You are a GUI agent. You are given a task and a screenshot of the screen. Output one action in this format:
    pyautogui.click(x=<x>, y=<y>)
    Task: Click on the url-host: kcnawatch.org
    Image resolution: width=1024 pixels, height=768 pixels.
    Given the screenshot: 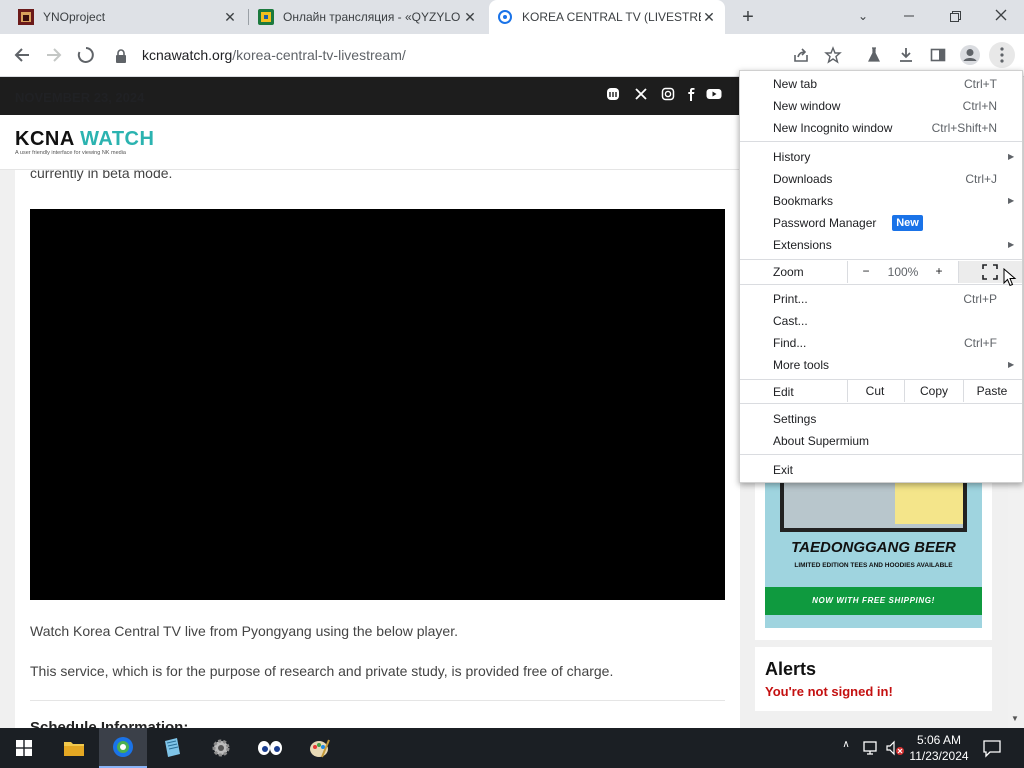 What is the action you would take?
    pyautogui.click(x=187, y=55)
    